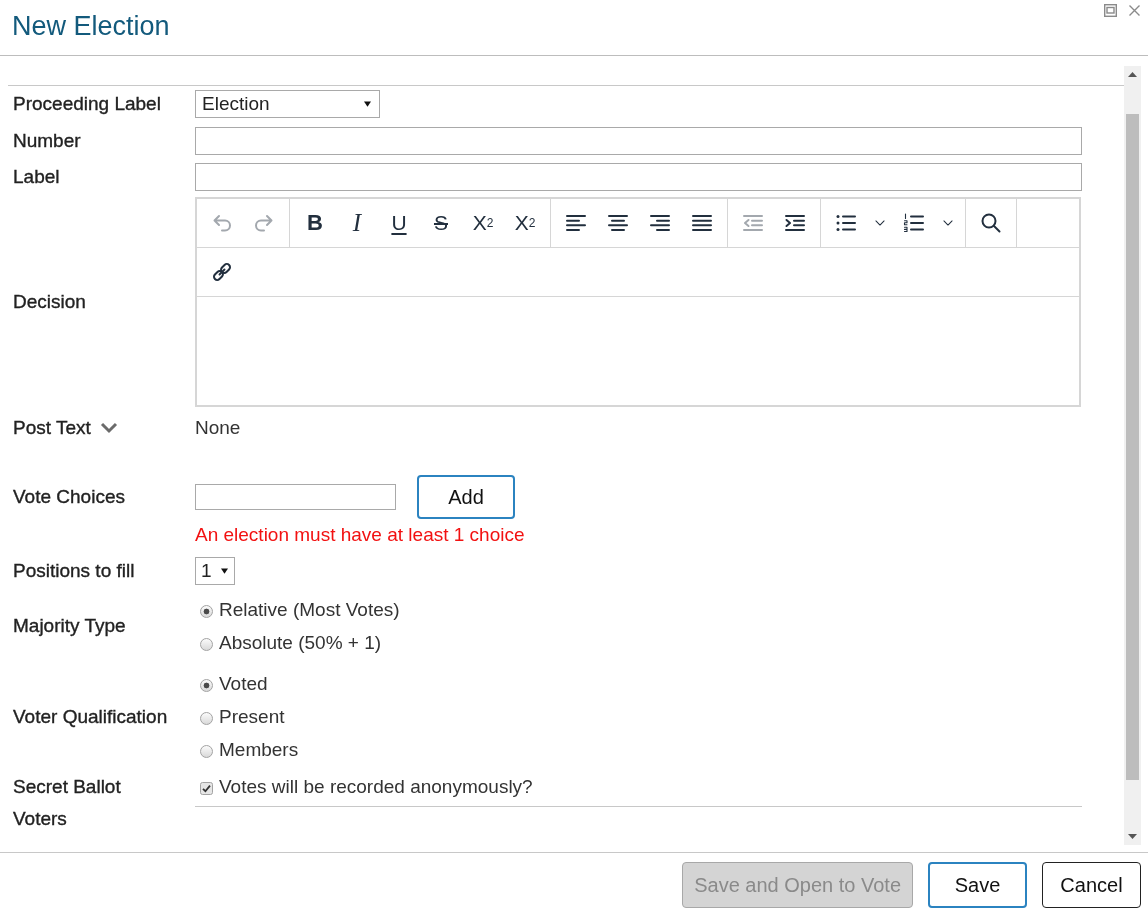 This screenshot has width=1148, height=911. What do you see at coordinates (1132, 447) in the screenshot?
I see `scrollbar-thumb` at bounding box center [1132, 447].